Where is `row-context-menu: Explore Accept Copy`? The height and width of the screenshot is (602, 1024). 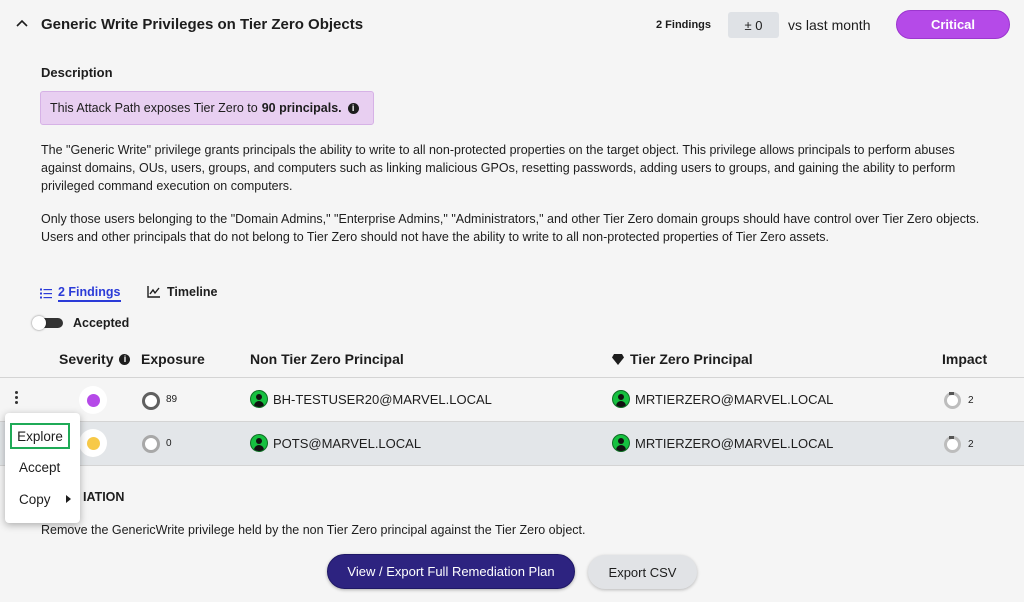
row-context-menu: Explore Accept Copy is located at coordinates (42, 468).